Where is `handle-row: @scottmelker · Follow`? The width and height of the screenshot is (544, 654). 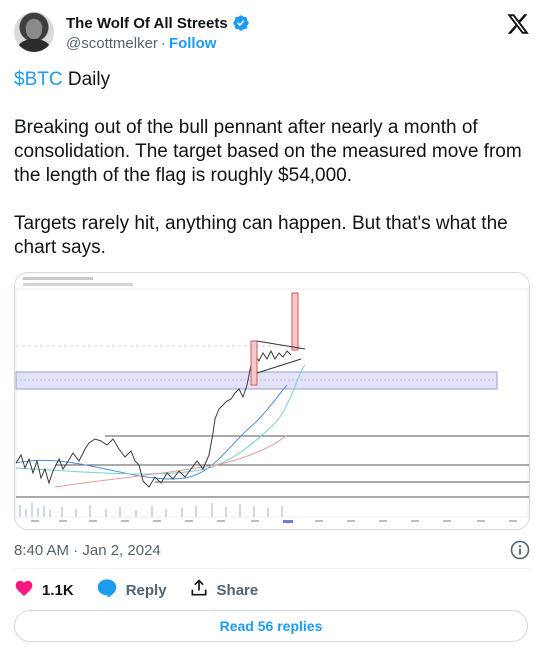
handle-row: @scottmelker · Follow is located at coordinates (141, 43).